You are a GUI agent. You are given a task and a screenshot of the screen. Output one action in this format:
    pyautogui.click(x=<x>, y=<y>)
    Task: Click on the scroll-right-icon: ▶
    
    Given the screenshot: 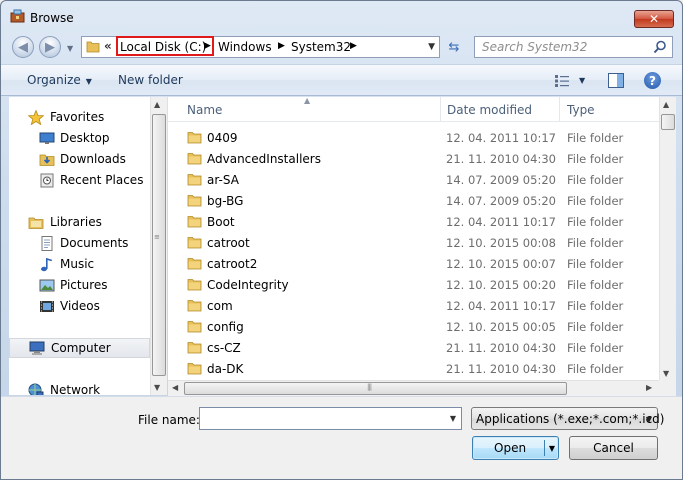 What is the action you would take?
    pyautogui.click(x=649, y=387)
    